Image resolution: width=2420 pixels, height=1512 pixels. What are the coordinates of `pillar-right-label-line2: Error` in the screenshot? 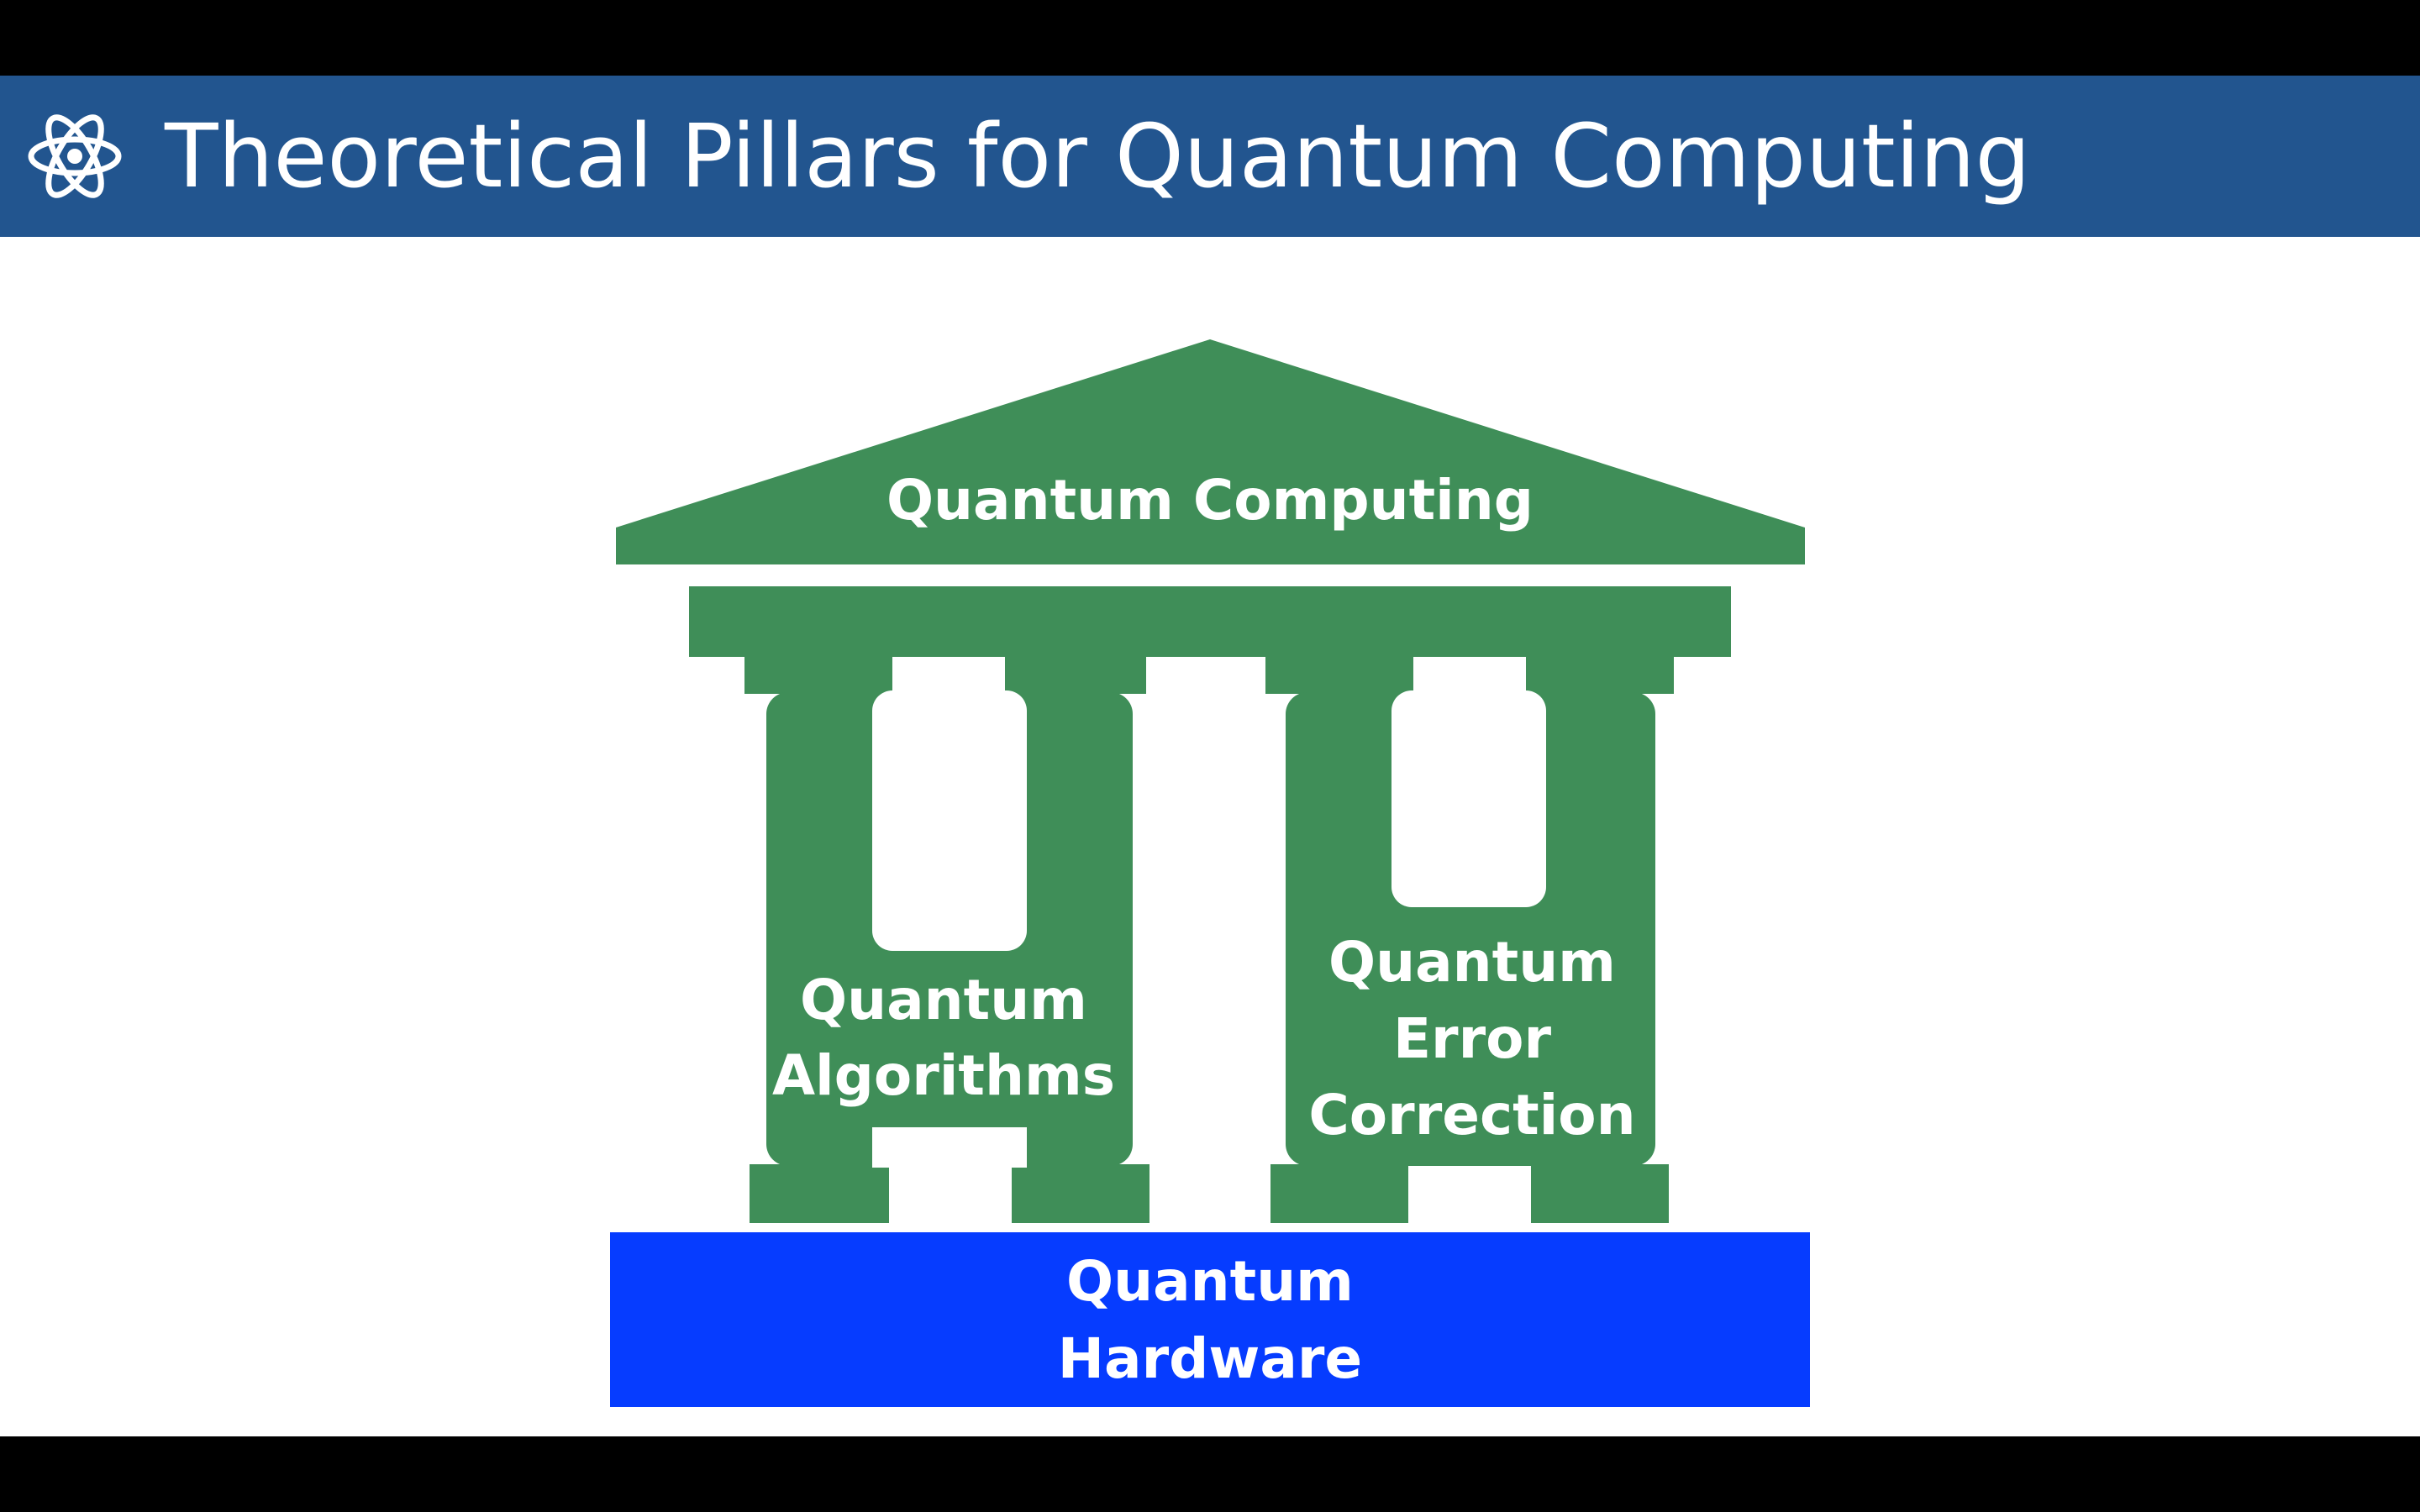 It's located at (1472, 1038).